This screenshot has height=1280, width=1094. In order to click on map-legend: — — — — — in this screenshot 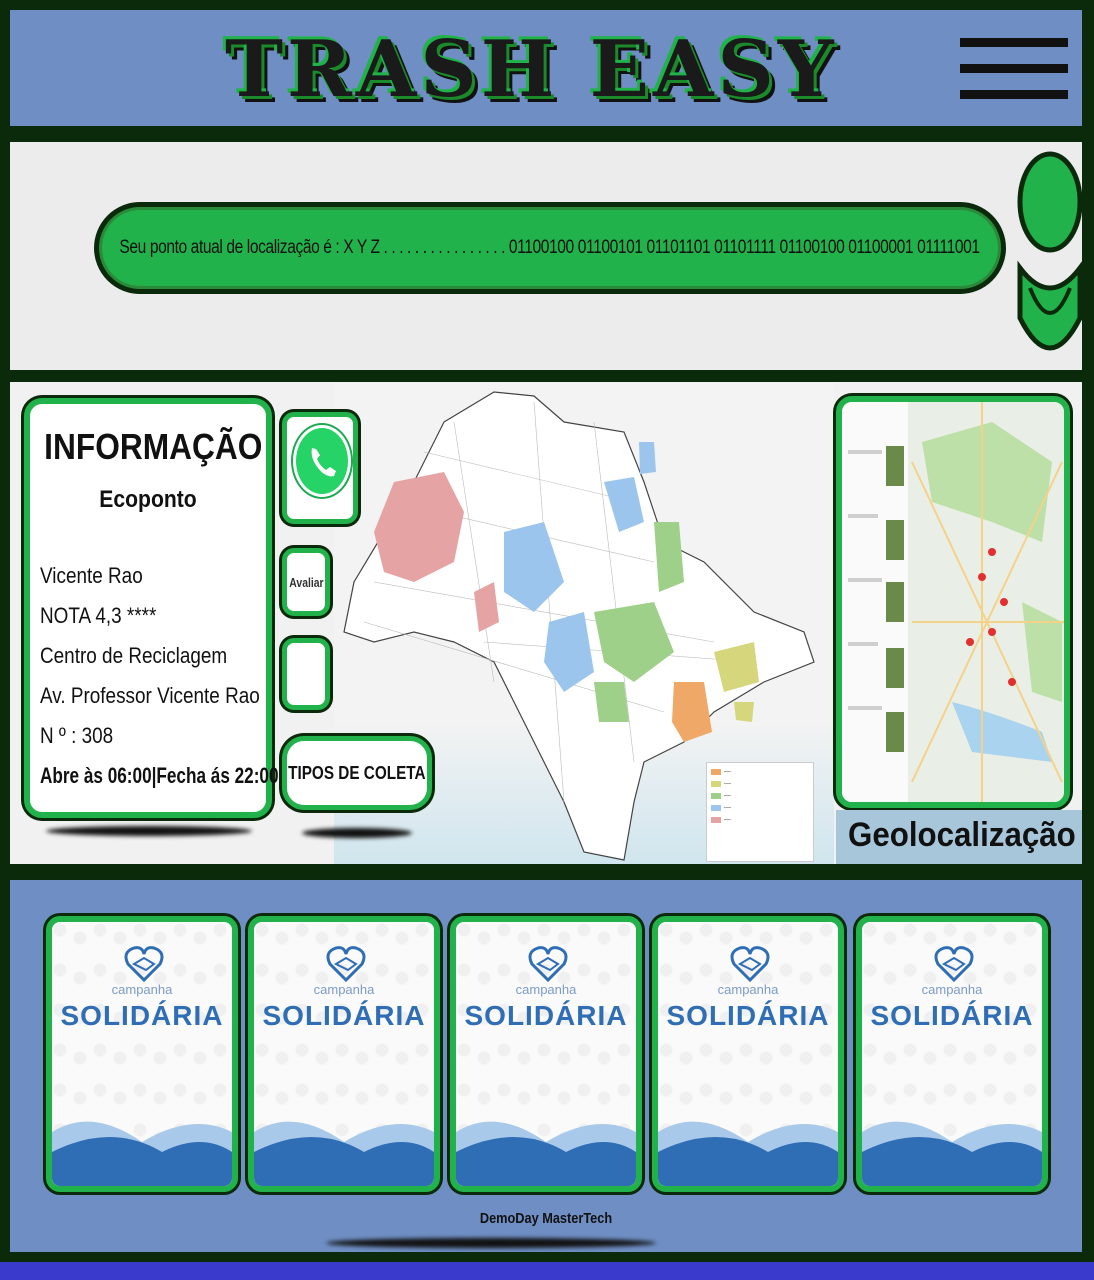, I will do `click(760, 812)`.